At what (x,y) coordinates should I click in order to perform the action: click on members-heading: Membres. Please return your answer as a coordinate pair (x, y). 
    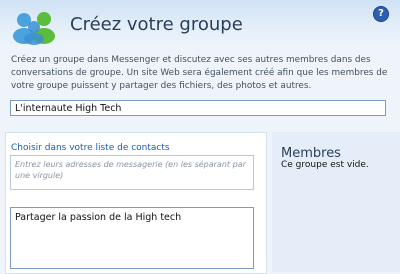
    Looking at the image, I should click on (311, 153).